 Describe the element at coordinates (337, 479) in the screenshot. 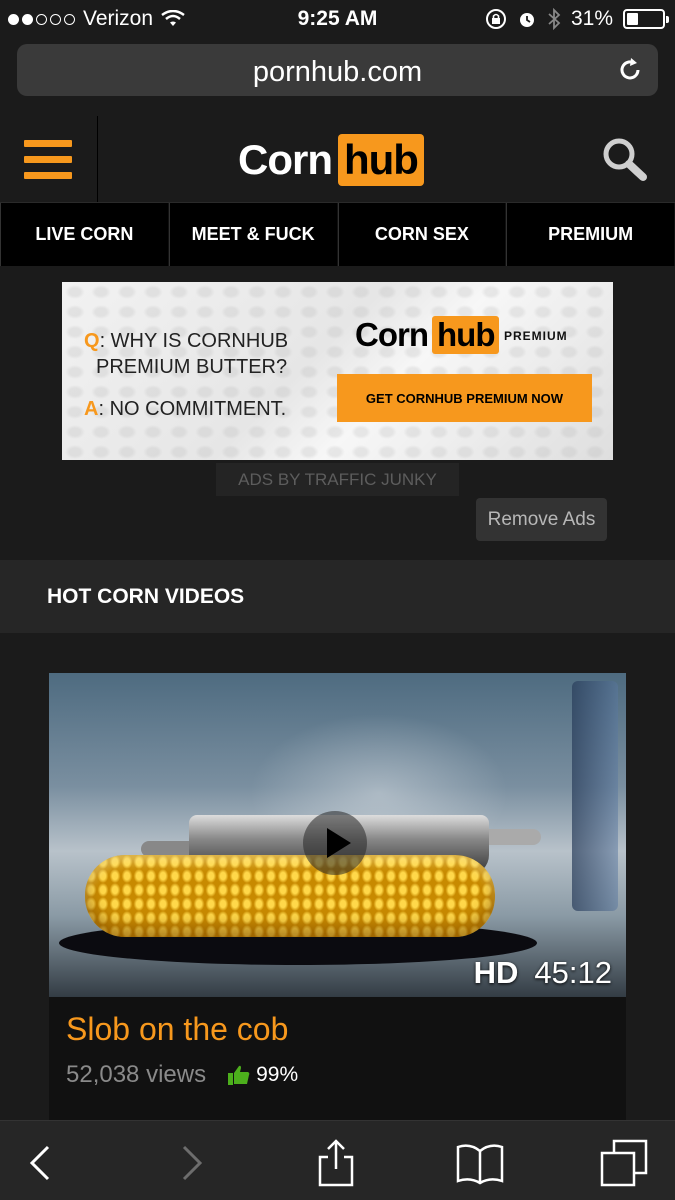

I see `ads-by-label: ADS BY TRAFFIC JUNKY` at that location.